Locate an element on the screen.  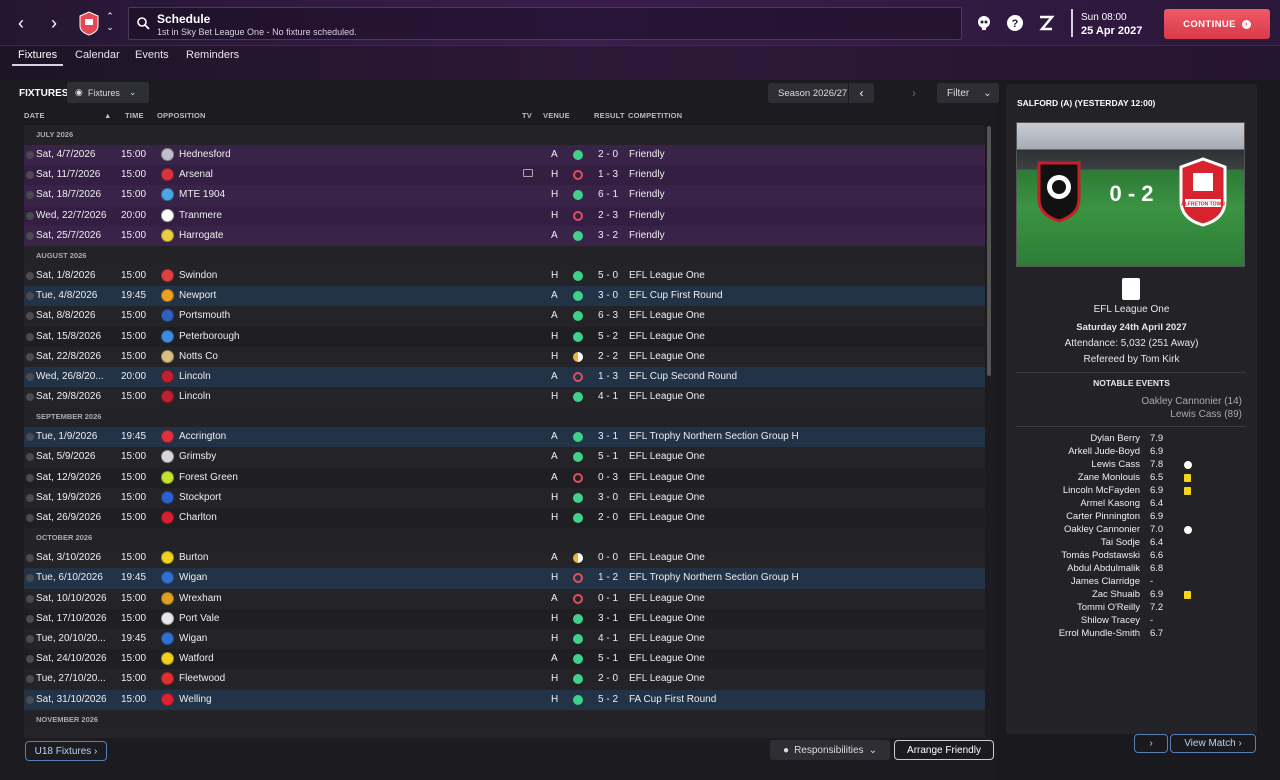
col-opposition: OPPOSITION is located at coordinates (181, 115).